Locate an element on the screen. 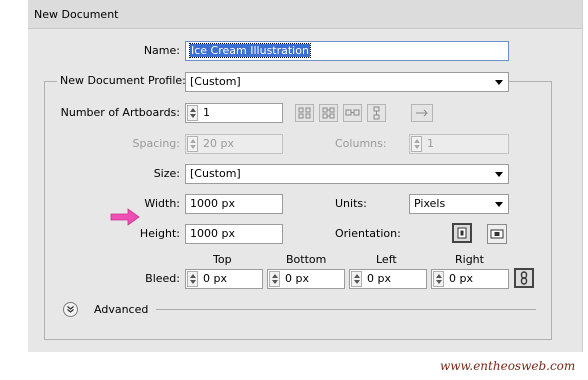 The image size is (588, 380). size-value: [Custom] is located at coordinates (215, 173).